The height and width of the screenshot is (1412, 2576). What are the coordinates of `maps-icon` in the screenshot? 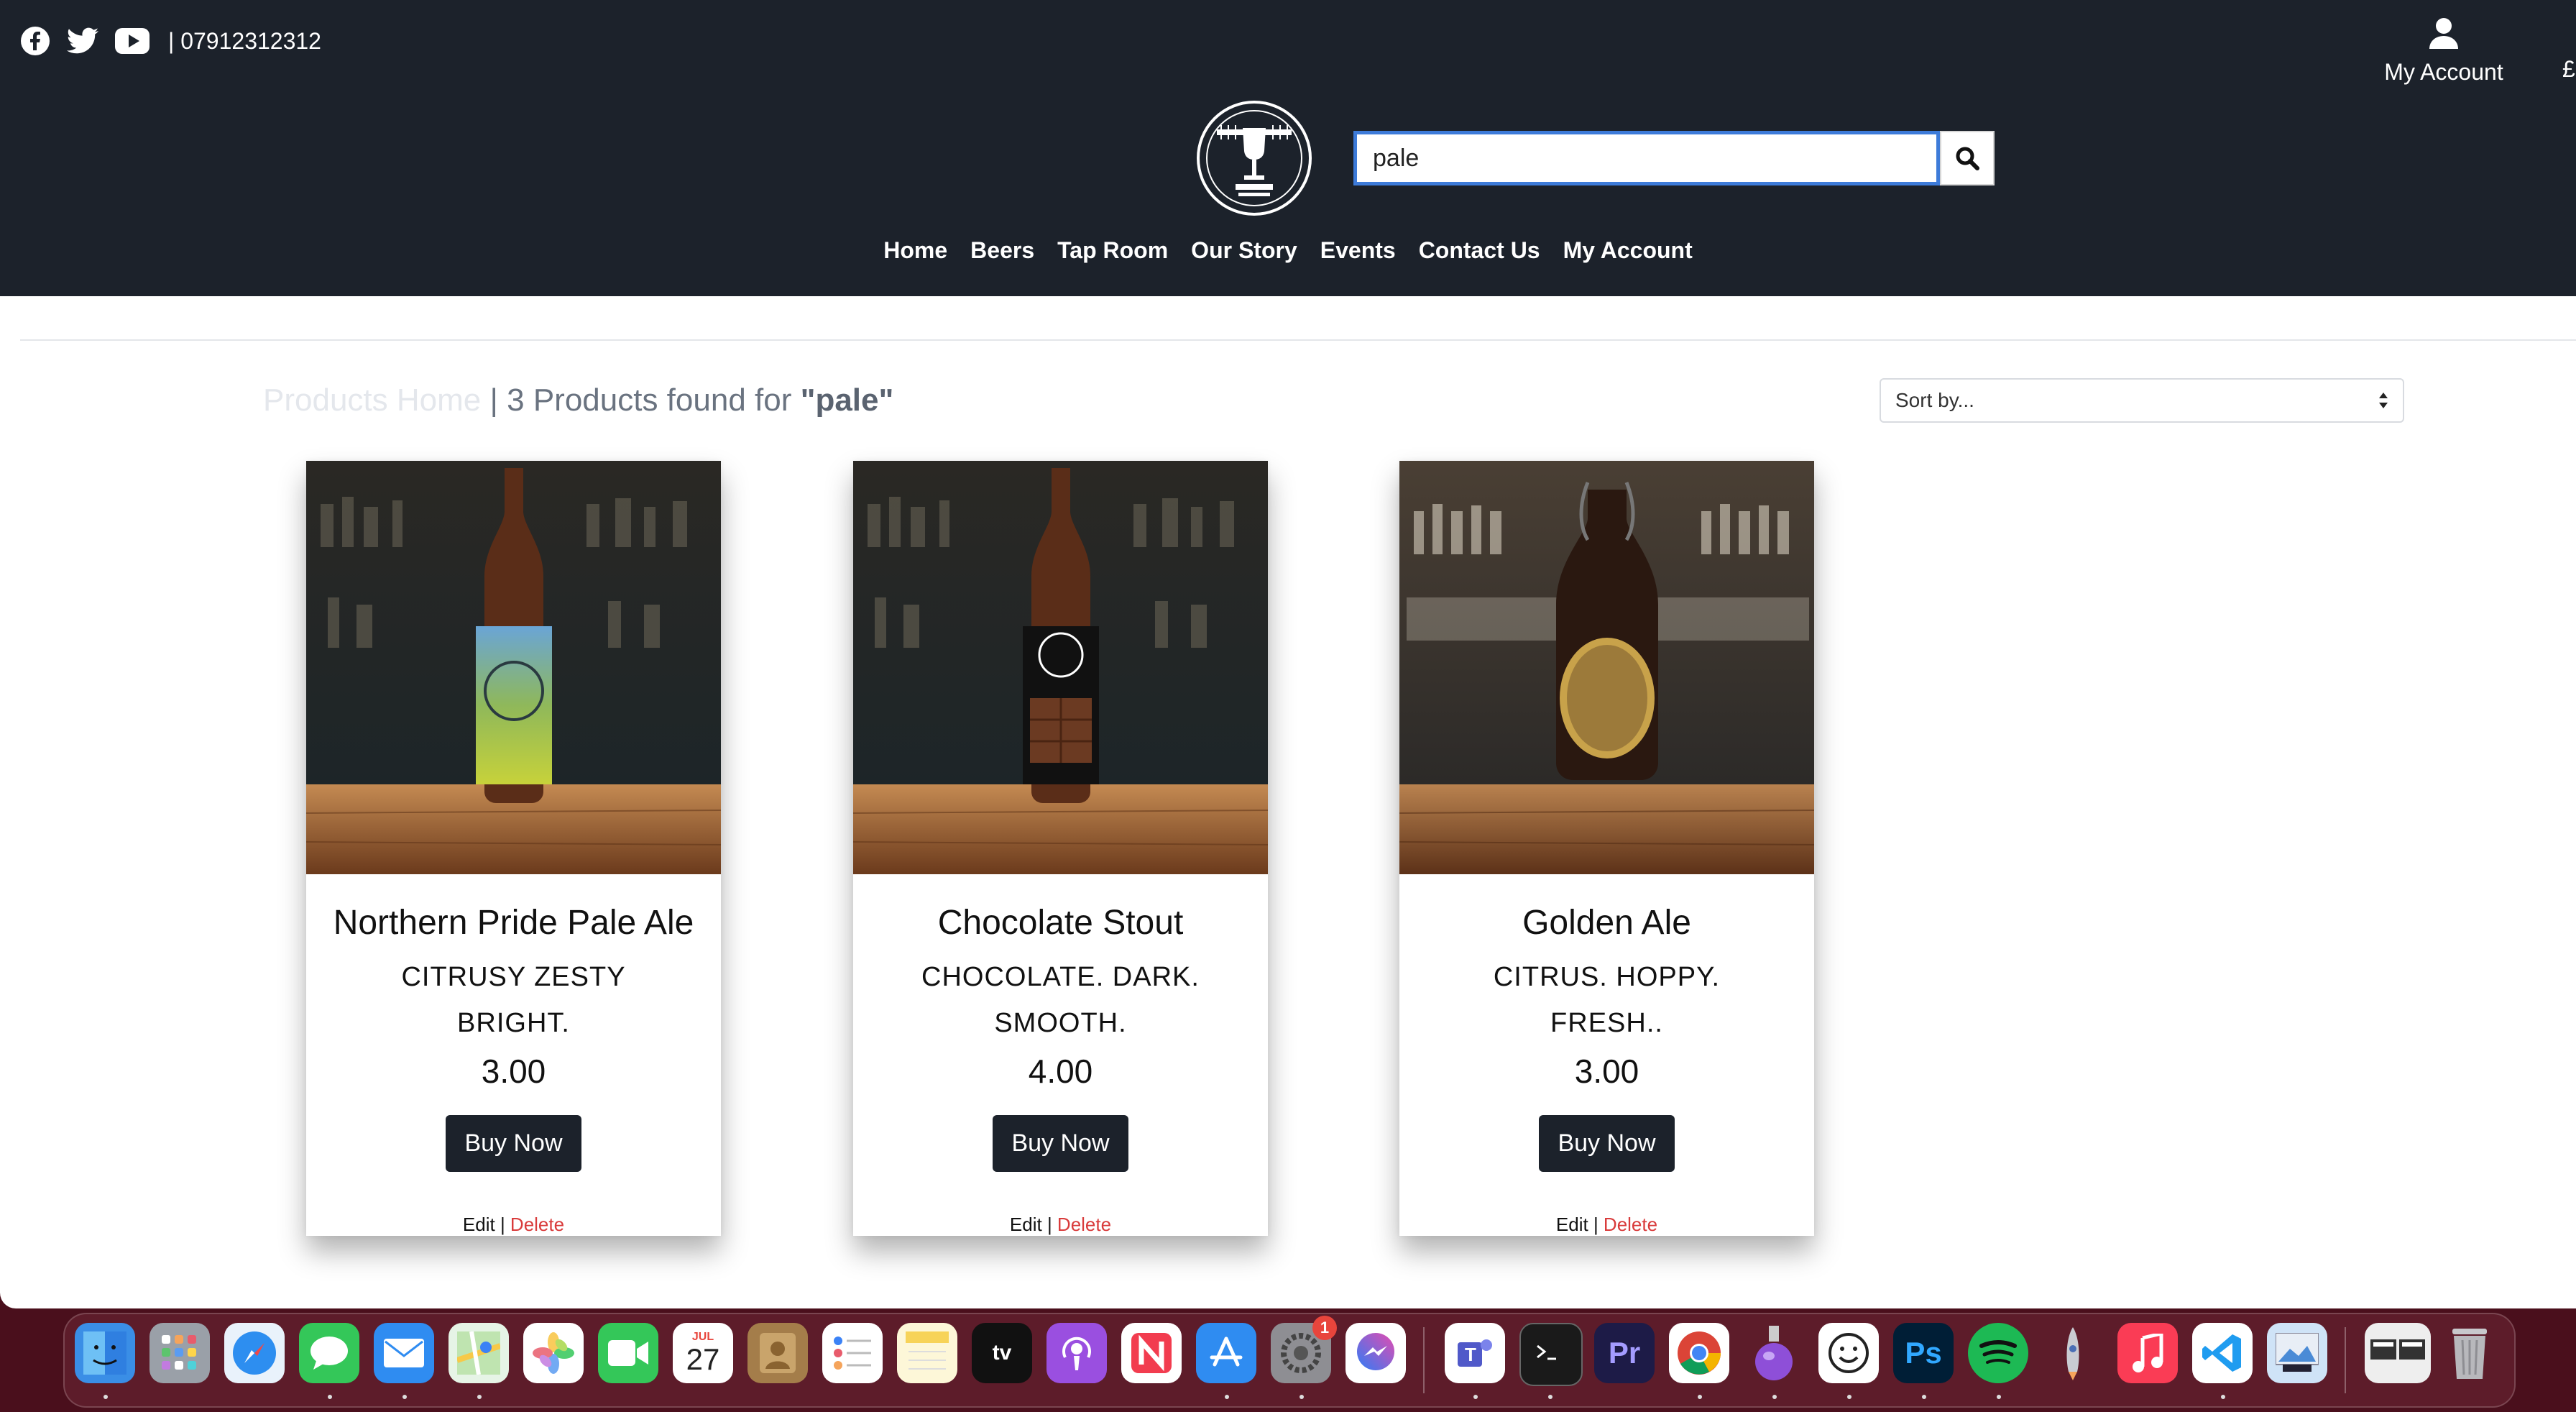 It's located at (478, 1353).